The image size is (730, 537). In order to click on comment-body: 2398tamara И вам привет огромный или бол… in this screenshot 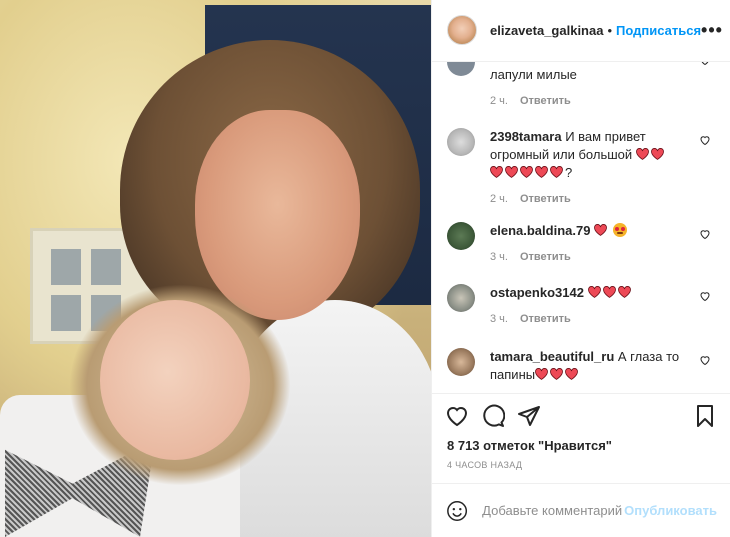, I will do `click(590, 168)`.